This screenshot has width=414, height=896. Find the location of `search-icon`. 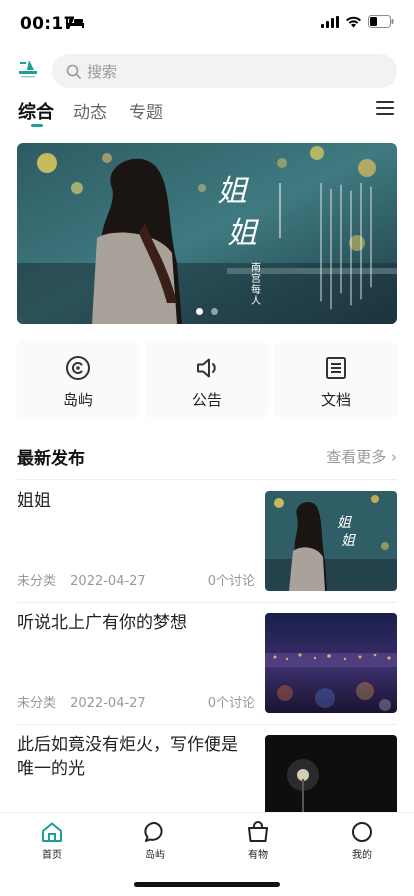

search-icon is located at coordinates (73, 71).